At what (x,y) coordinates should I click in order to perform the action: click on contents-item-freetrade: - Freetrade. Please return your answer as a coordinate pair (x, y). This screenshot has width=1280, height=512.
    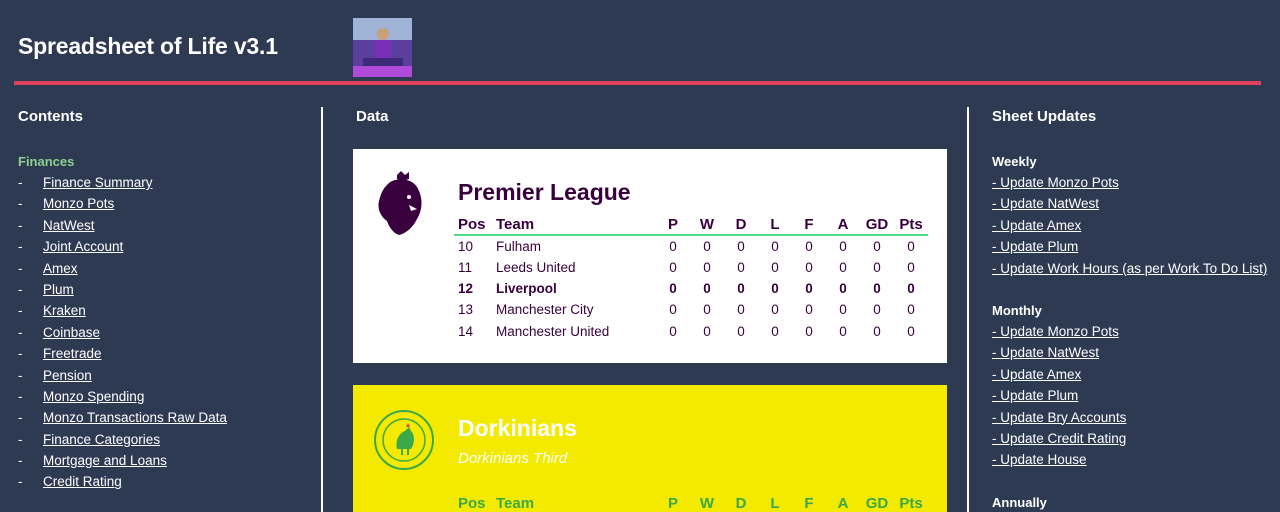
    Looking at the image, I should click on (122, 353).